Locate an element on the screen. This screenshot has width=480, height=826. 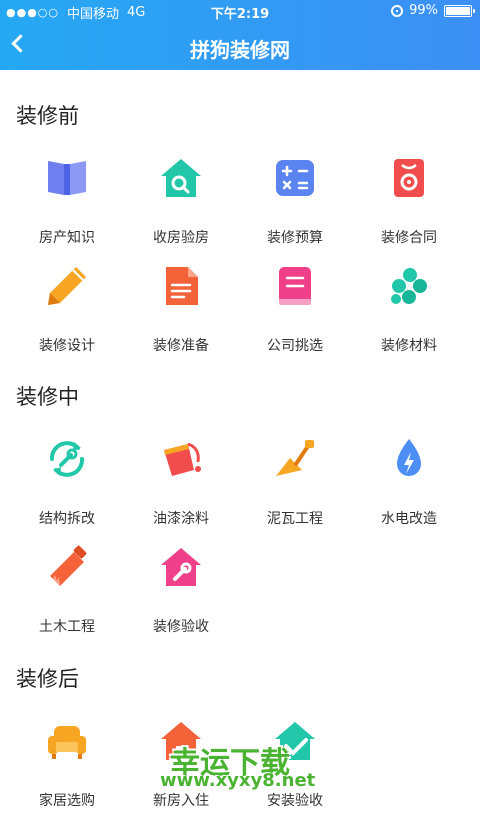
grid-row: 结构拆改 油漆涂料 泥瓦工程 水电改造 is located at coordinates (245, 490).